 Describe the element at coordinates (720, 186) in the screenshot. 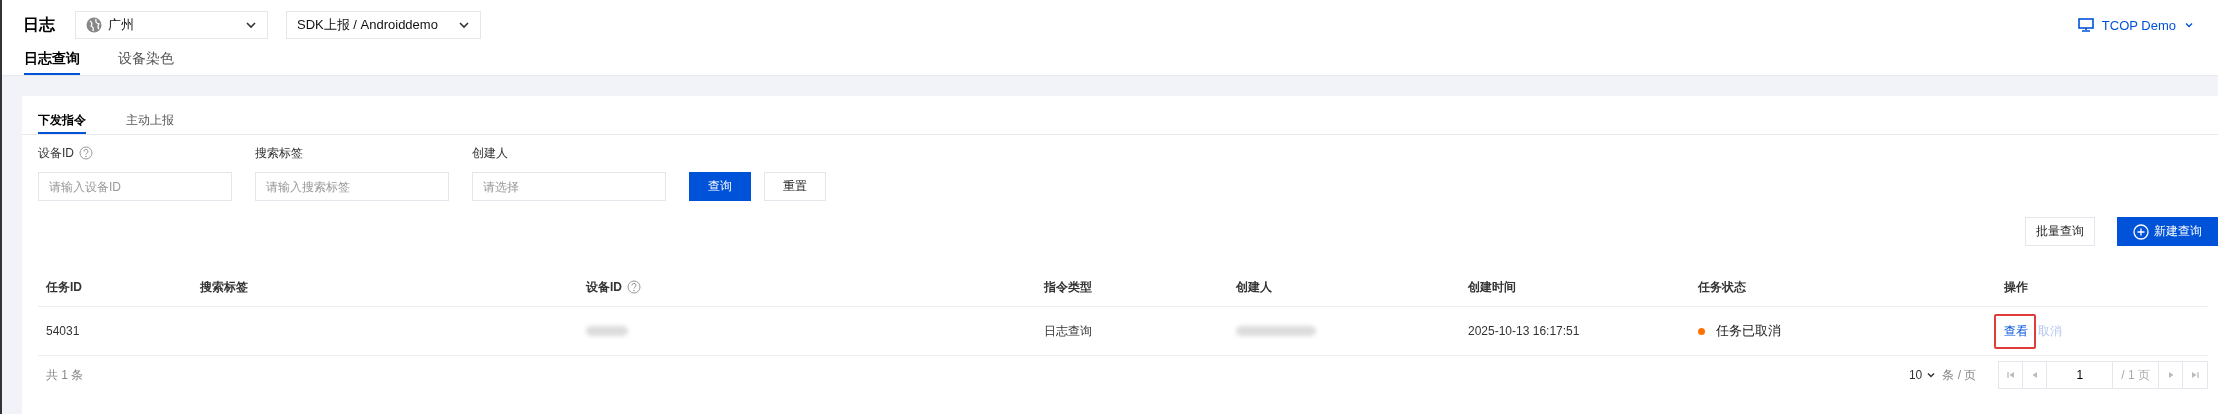

I see `search-button: 查询` at that location.